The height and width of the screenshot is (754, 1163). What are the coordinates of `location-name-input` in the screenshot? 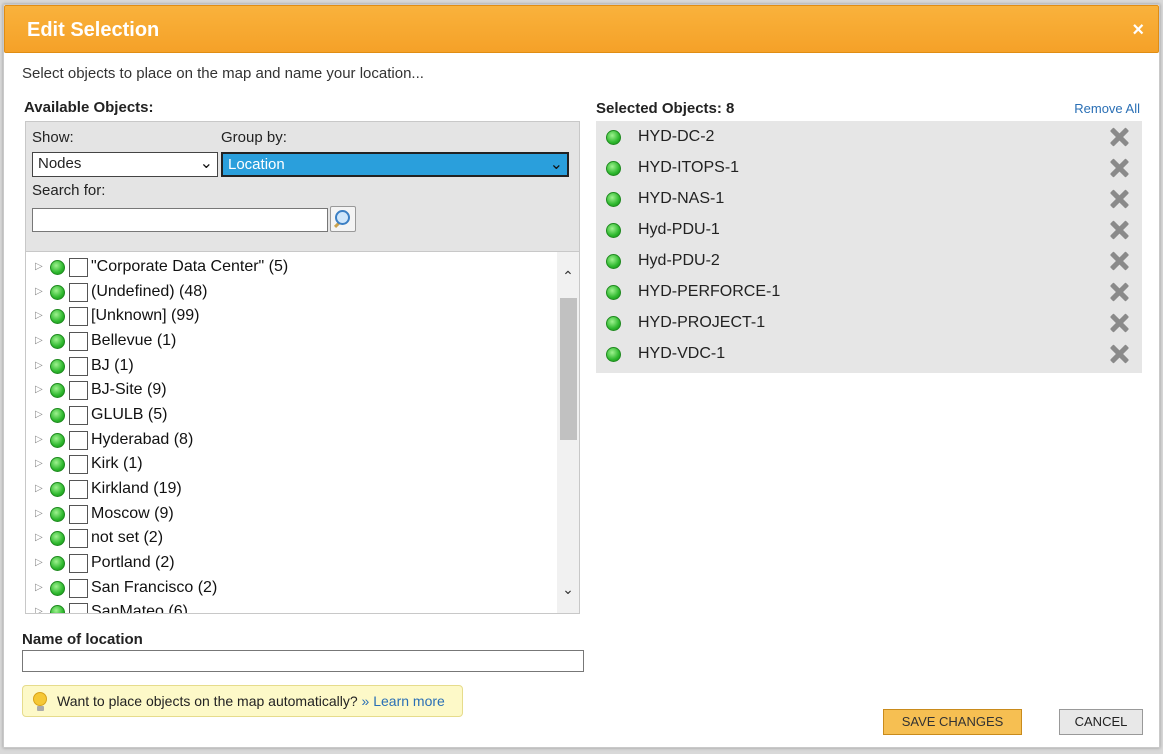 It's located at (303, 661).